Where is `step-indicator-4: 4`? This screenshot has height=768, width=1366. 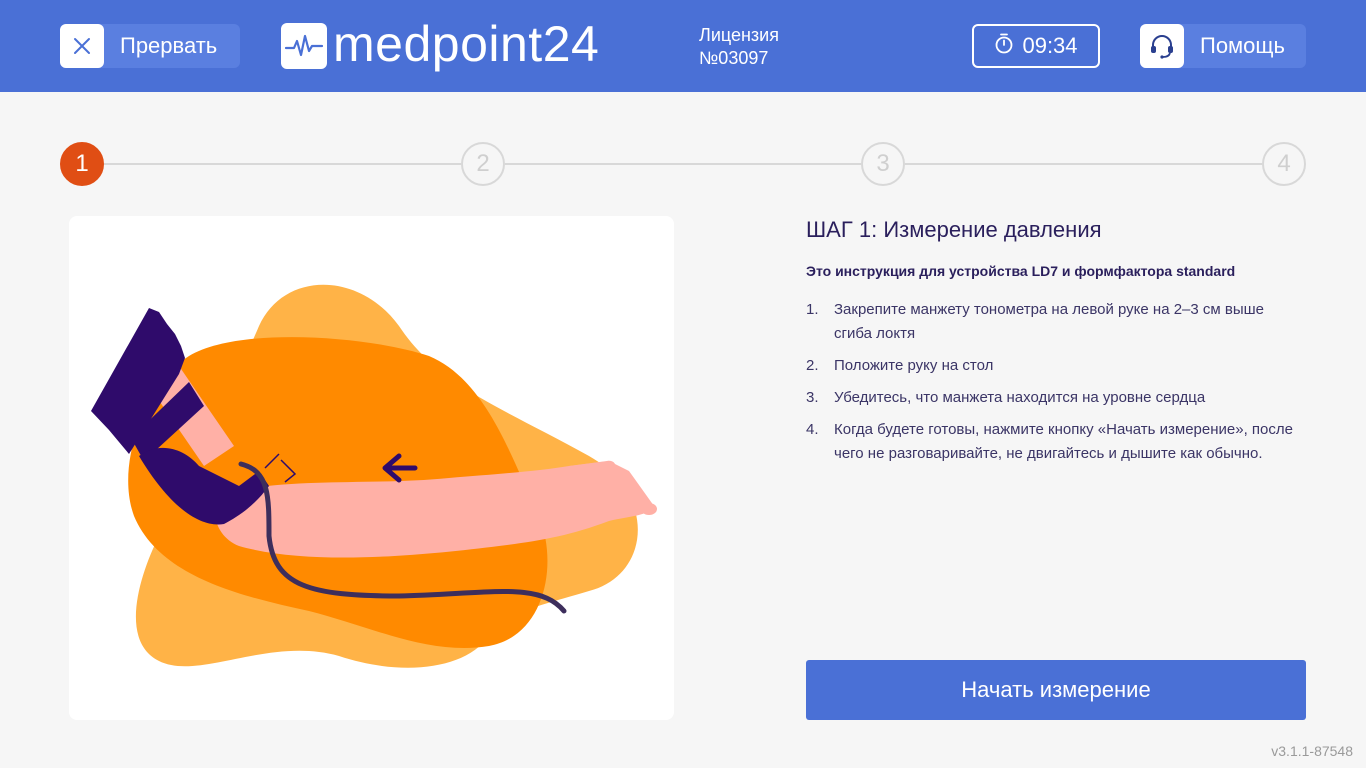
step-indicator-4: 4 is located at coordinates (1284, 164).